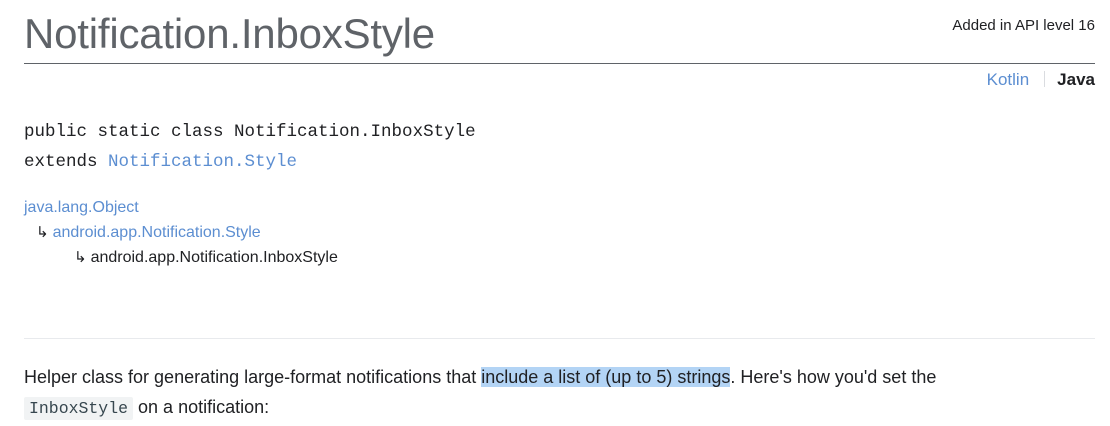 Image resolution: width=1110 pixels, height=426 pixels. Describe the element at coordinates (1041, 80) in the screenshot. I see `language-switcher: Kotlin Java` at that location.